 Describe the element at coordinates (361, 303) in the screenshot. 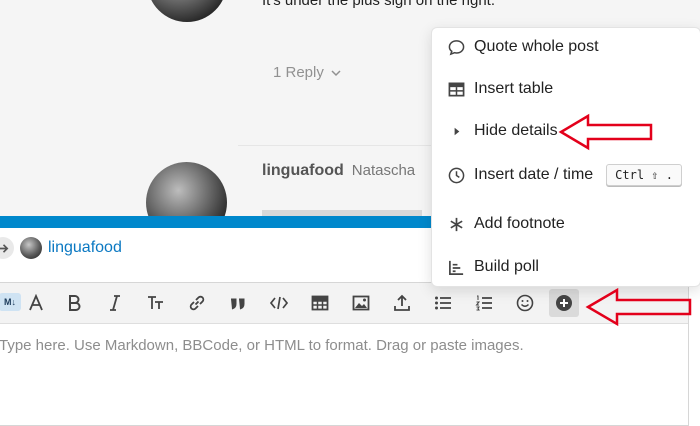

I see `image-icon` at that location.